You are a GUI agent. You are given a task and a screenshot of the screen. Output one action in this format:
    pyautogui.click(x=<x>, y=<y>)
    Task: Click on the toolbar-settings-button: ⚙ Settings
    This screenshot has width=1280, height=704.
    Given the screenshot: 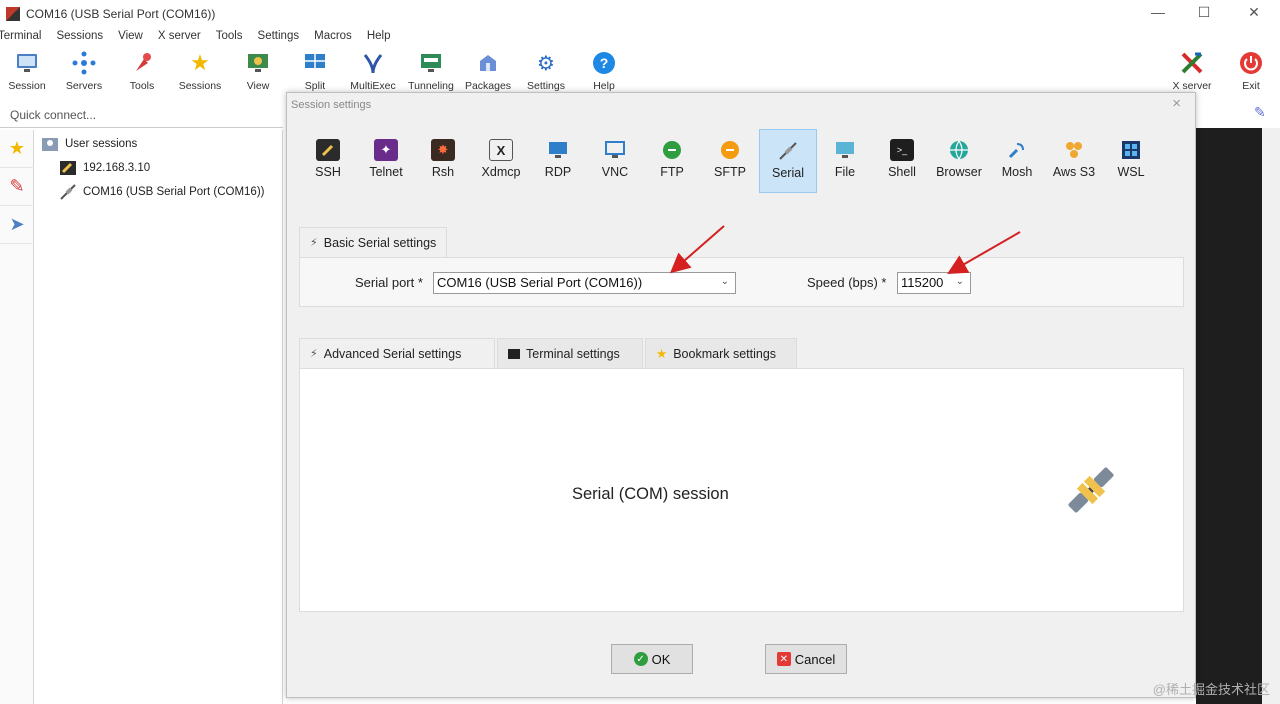 What is the action you would take?
    pyautogui.click(x=546, y=71)
    